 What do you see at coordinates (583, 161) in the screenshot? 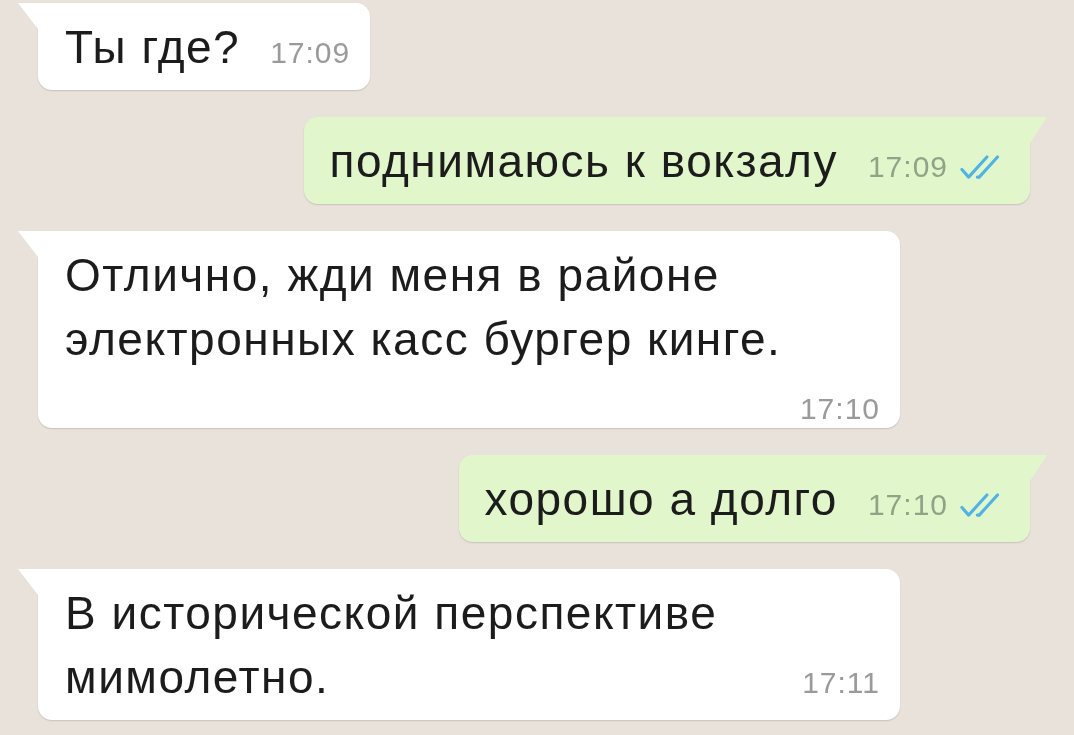
I see `message-text: поднимаюсь к вокзалу` at bounding box center [583, 161].